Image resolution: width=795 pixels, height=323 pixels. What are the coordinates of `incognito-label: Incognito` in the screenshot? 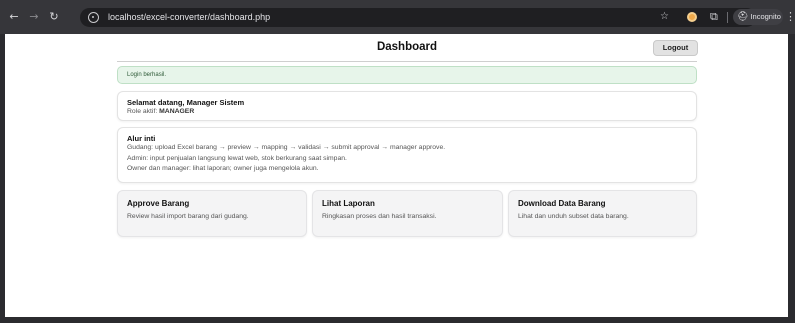 It's located at (765, 16).